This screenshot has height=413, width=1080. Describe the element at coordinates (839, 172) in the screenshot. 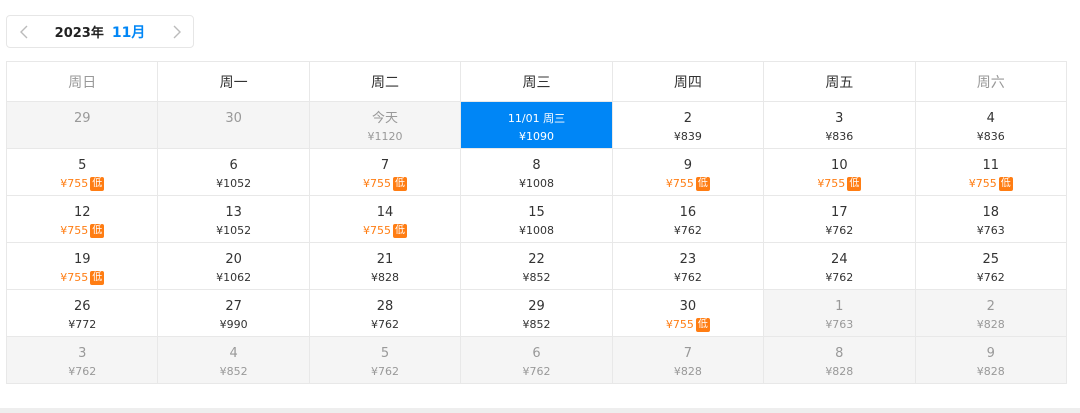

I see `calendar-day-cell: 10 ¥755 低` at that location.